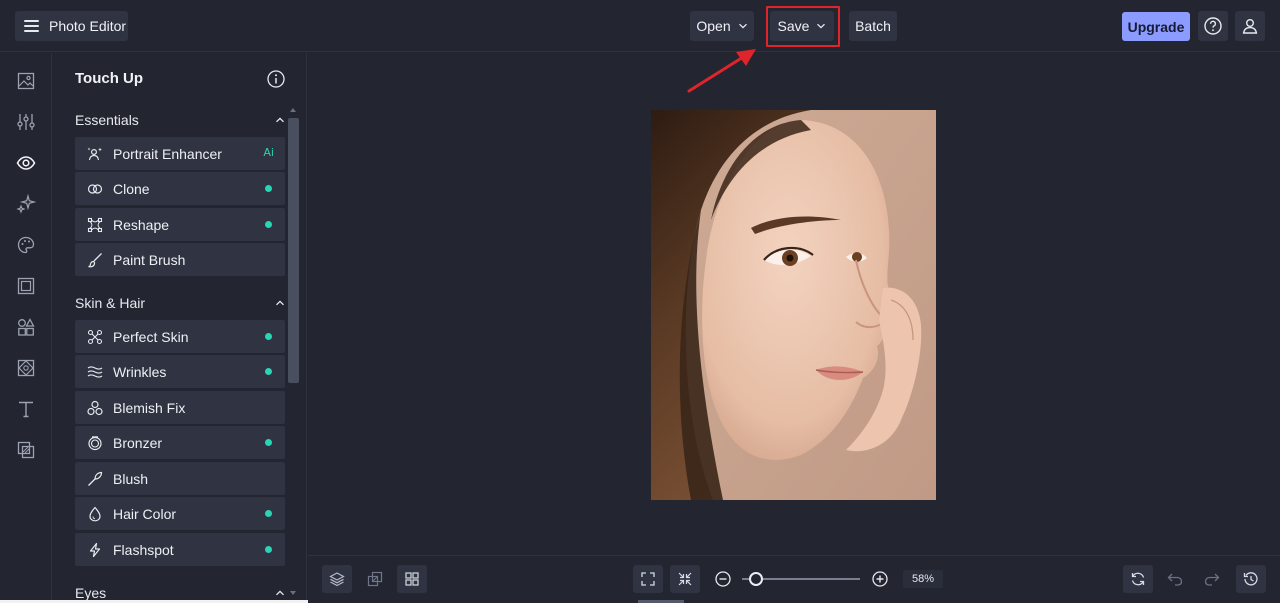  What do you see at coordinates (26, 163) in the screenshot?
I see `eye-icon` at bounding box center [26, 163].